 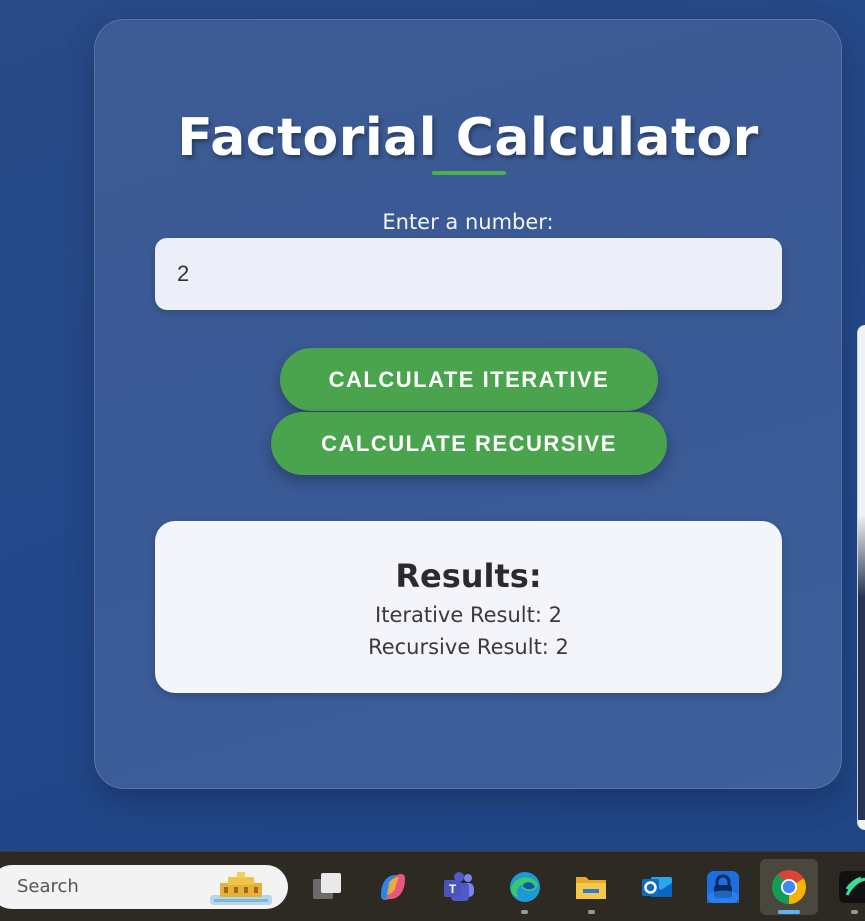 I want to click on edge-running-indicator, so click(x=524, y=912).